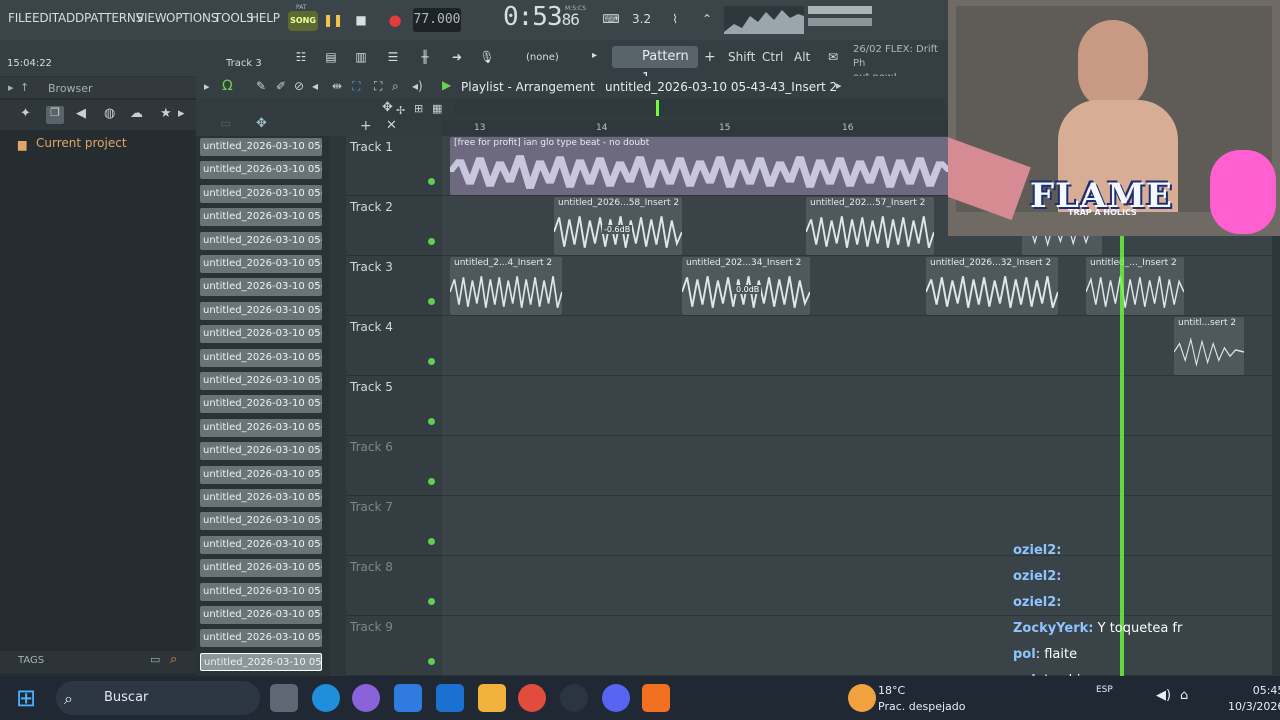 The image size is (1280, 720). Describe the element at coordinates (155, 659) in the screenshot. I see `tag-folder-icon: ▭` at that location.